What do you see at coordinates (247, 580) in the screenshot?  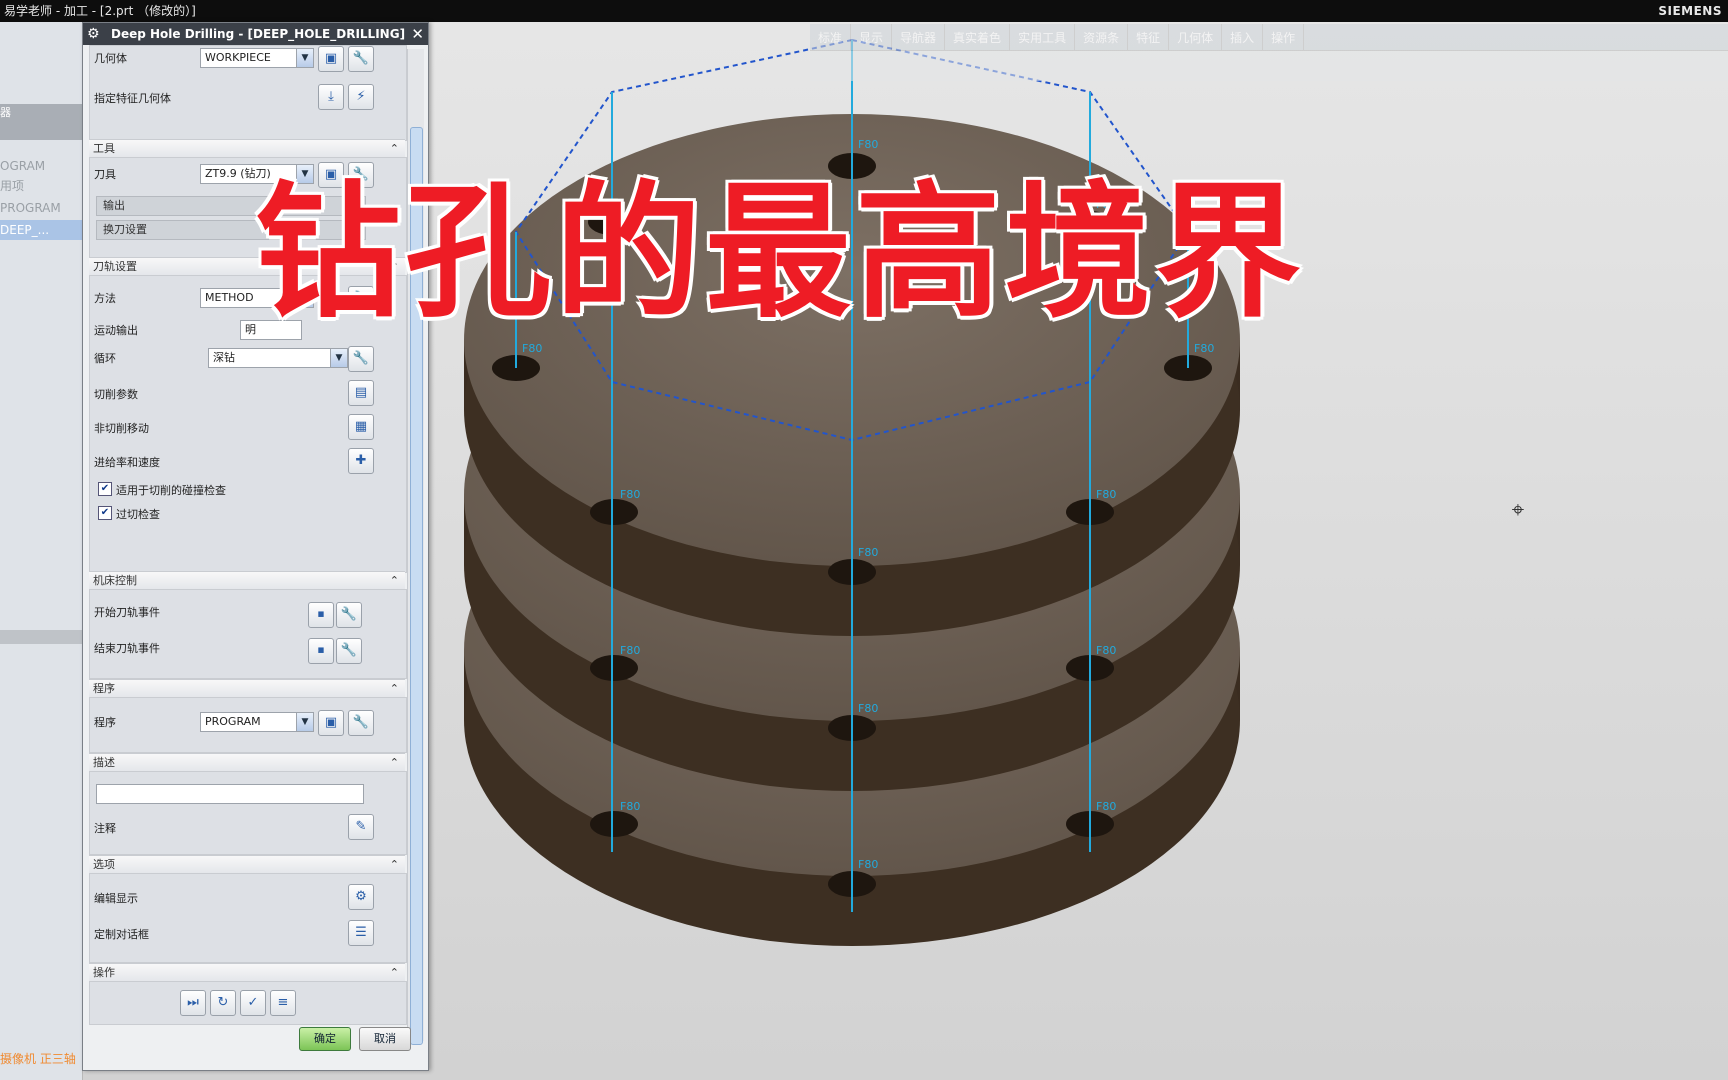 I see `machine-section-header: 机床控制 ⌃` at bounding box center [247, 580].